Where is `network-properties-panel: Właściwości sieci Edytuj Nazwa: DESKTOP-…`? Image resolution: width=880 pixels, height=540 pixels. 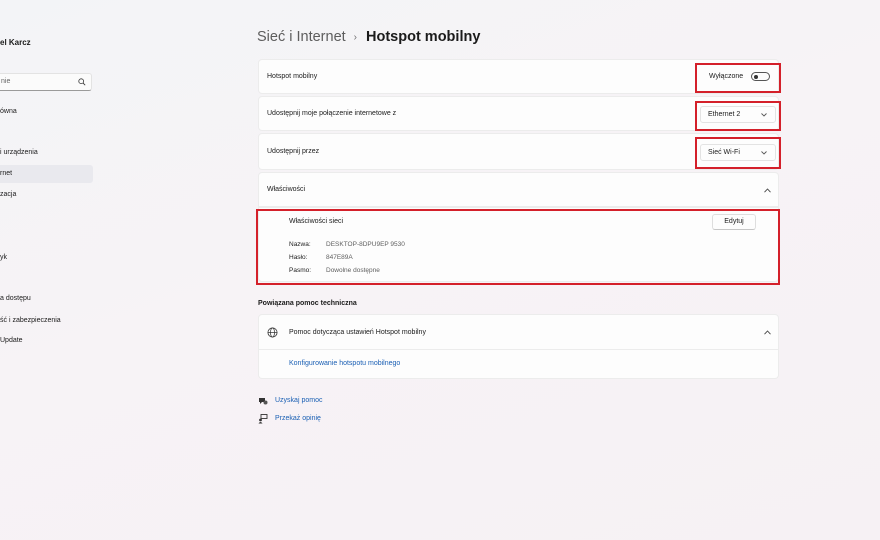 network-properties-panel: Właściwości sieci Edytuj Nazwa: DESKTOP-… is located at coordinates (518, 246).